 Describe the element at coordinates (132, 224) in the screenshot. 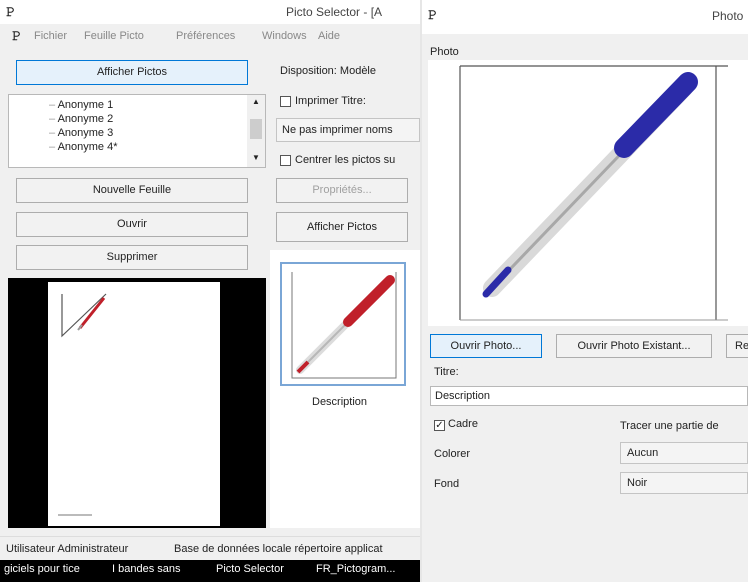

I see `ouvrir-button: Ouvrir` at that location.